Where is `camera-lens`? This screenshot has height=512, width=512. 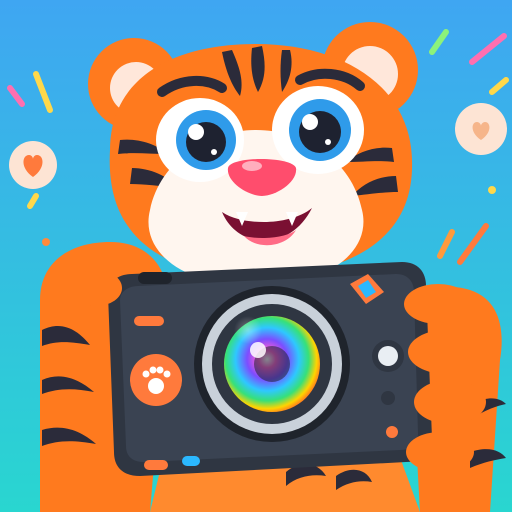 camera-lens is located at coordinates (272, 364).